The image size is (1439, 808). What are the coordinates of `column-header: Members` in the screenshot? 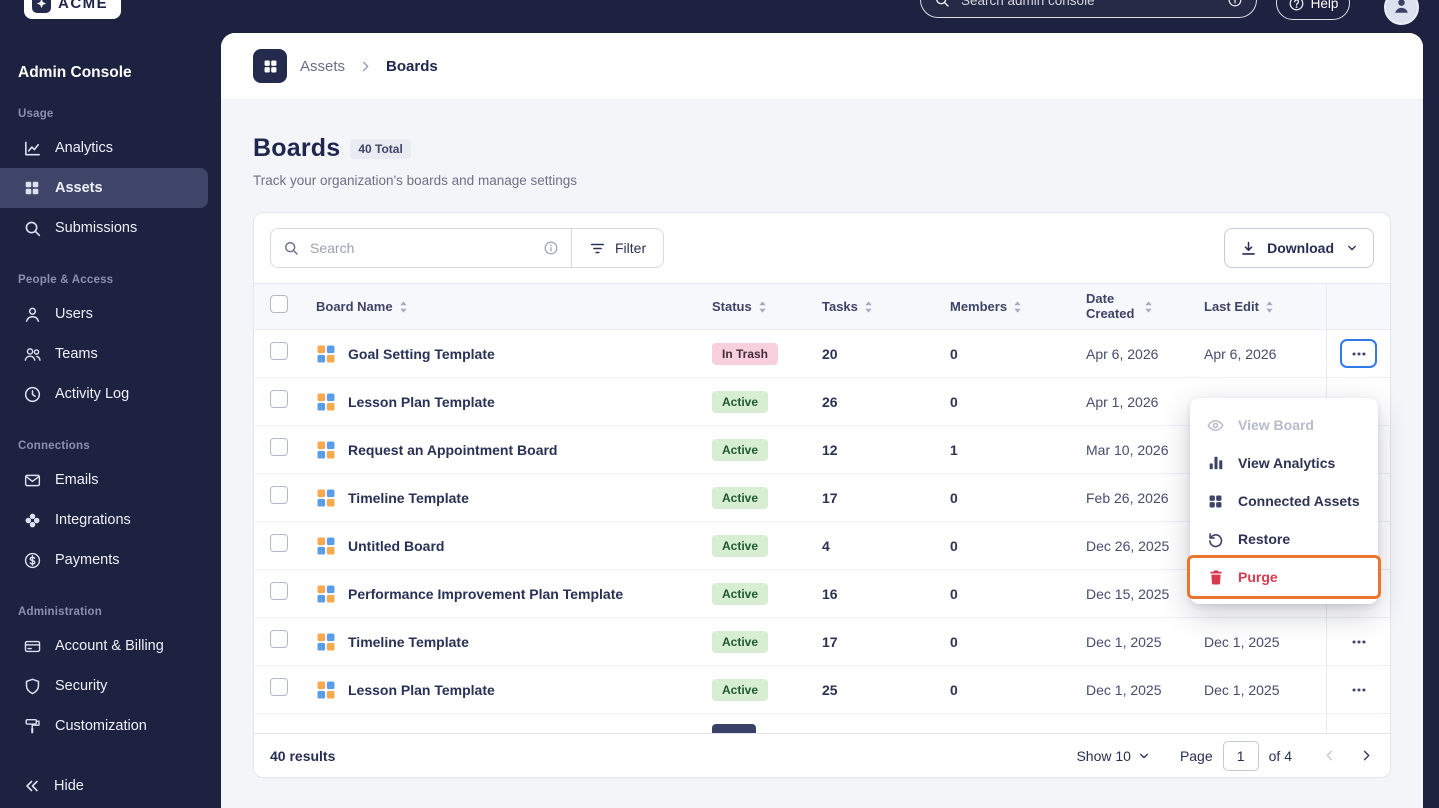 It's located at (1018, 306).